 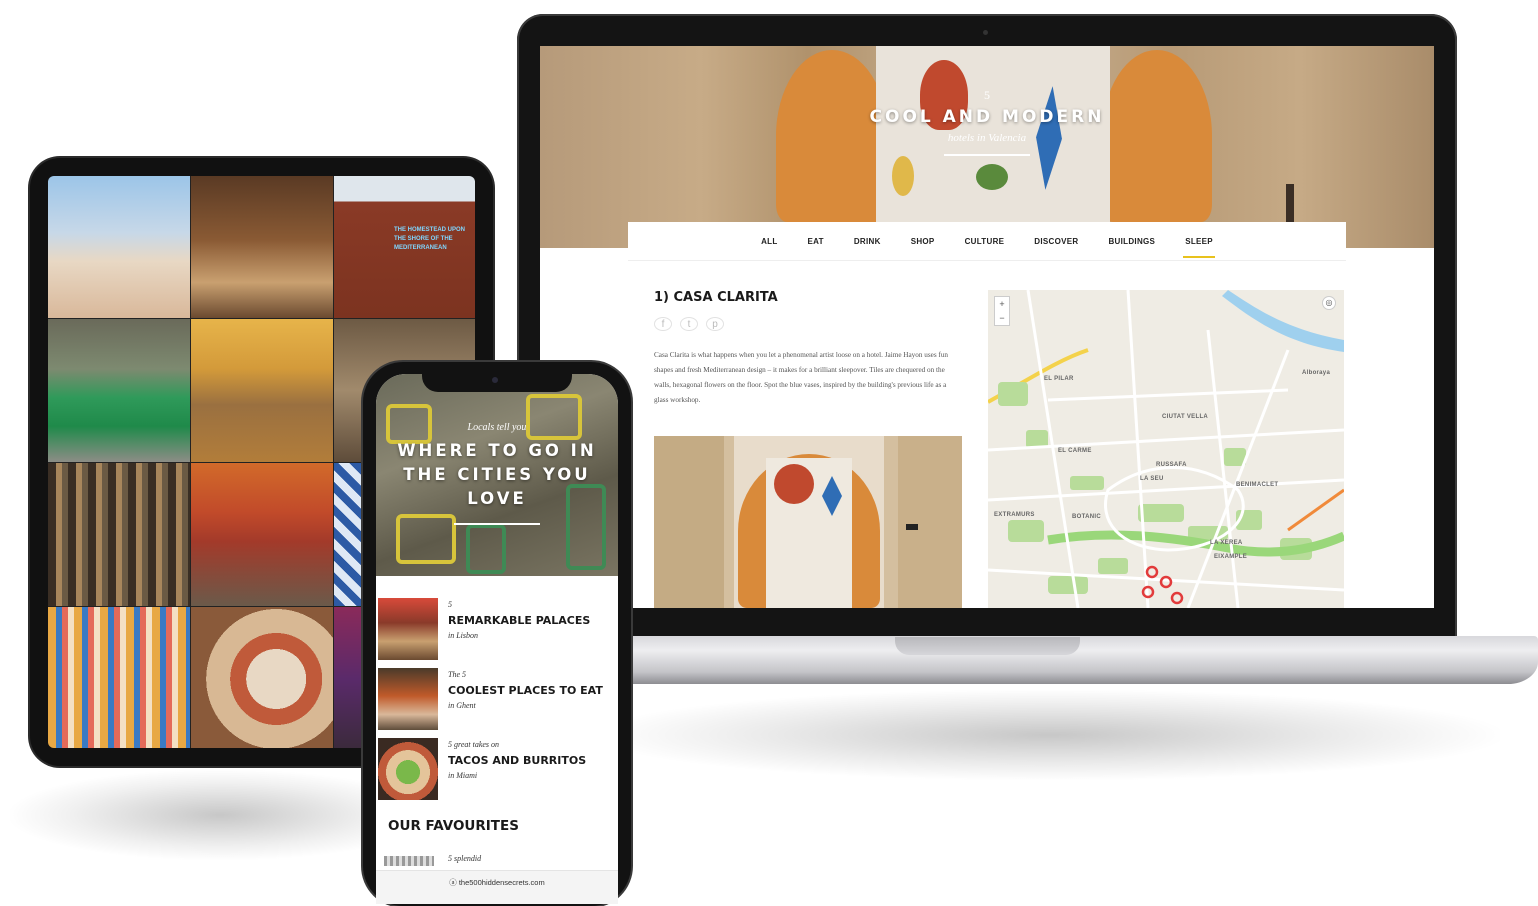 I want to click on nav-discover: DISCOVER, so click(x=1056, y=241).